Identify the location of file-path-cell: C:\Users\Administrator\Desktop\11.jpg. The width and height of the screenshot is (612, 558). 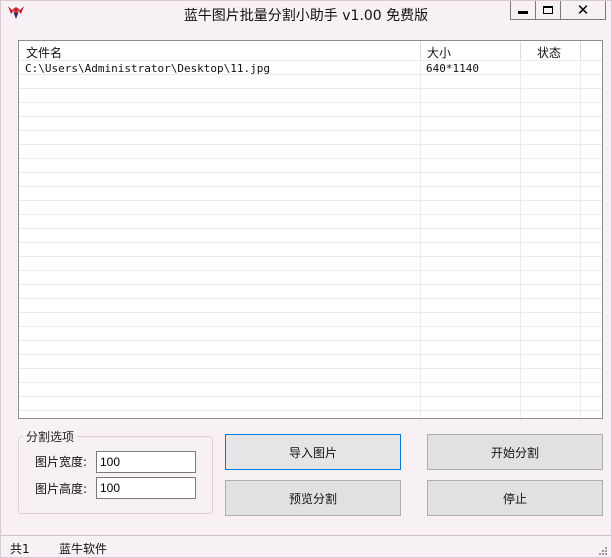
(147, 68).